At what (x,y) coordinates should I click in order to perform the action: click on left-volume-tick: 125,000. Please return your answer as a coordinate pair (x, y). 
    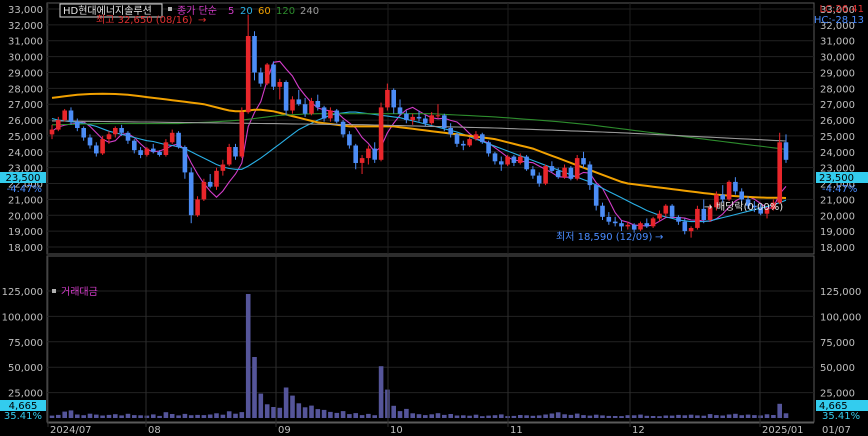
    Looking at the image, I should click on (22, 292).